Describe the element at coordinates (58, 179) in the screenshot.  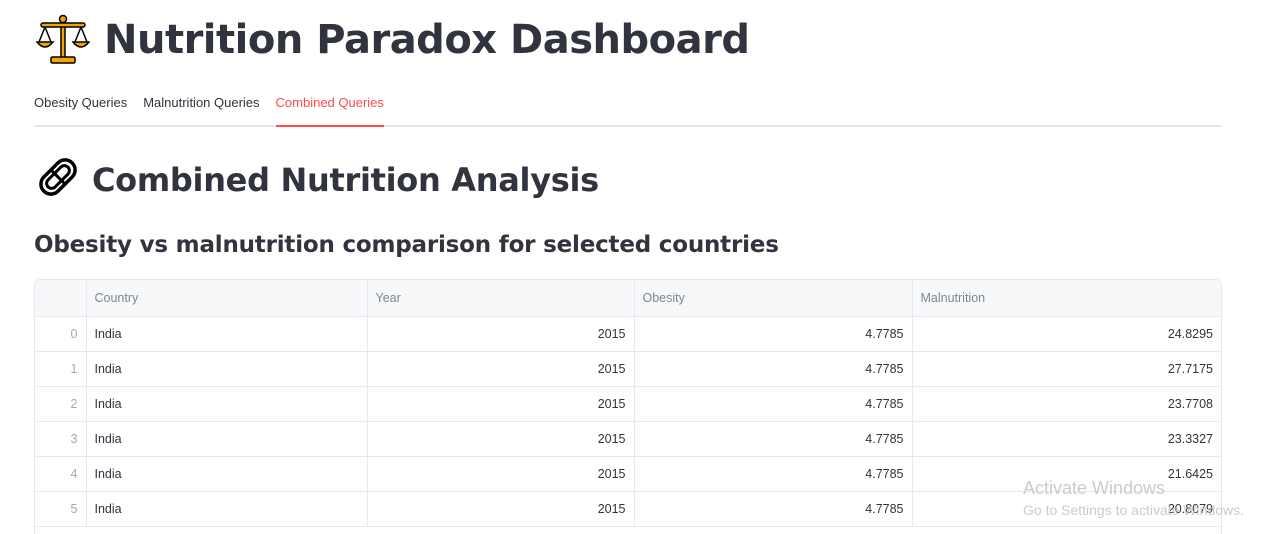
I see `pill-icon` at that location.